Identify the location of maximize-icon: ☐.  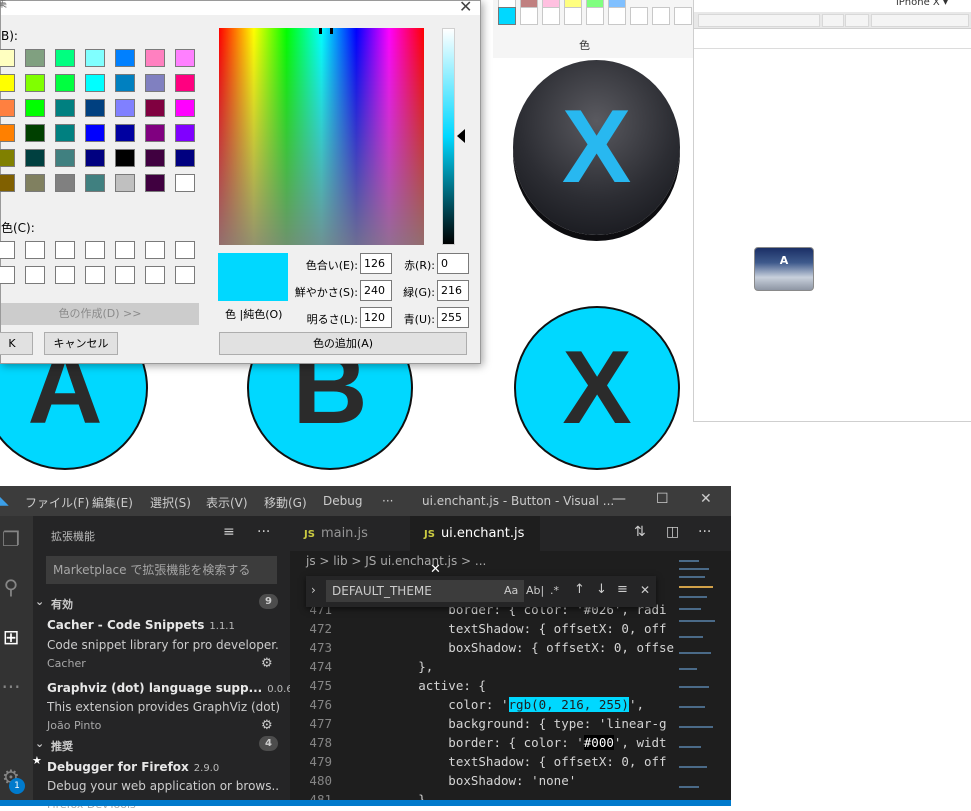
(662, 499).